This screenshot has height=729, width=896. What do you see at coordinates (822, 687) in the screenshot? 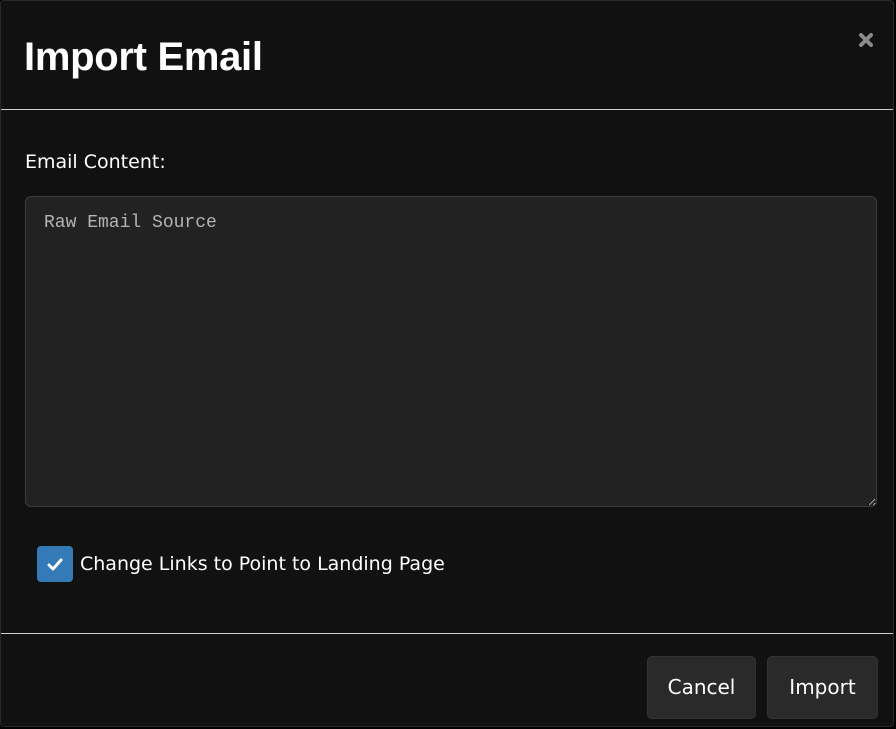
I see `import-button: Import` at bounding box center [822, 687].